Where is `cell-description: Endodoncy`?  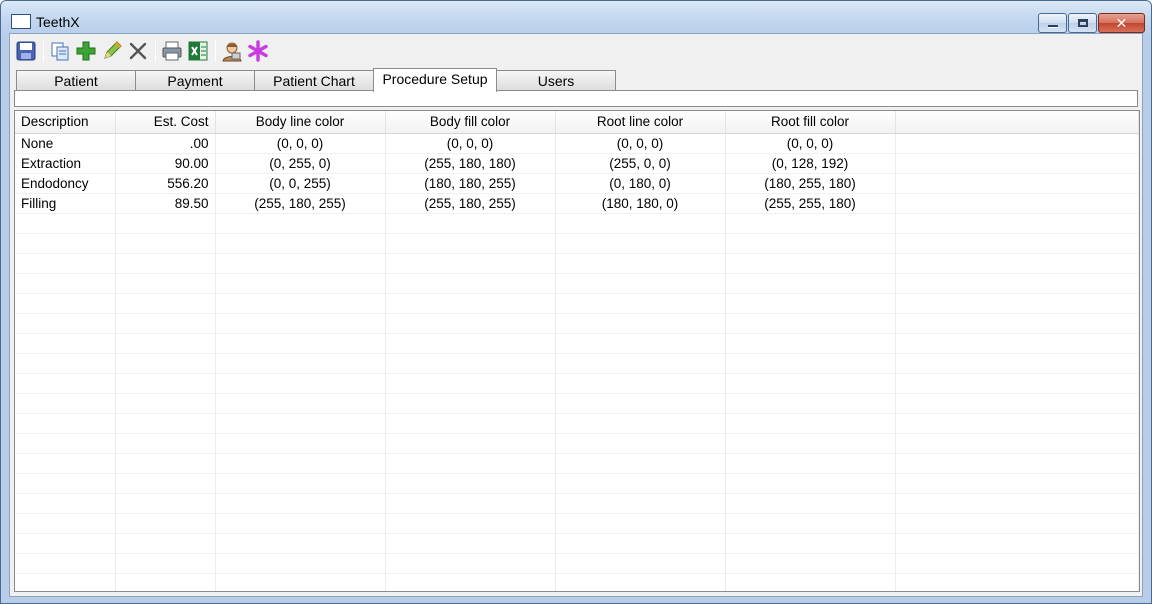
cell-description: Endodoncy is located at coordinates (65, 183).